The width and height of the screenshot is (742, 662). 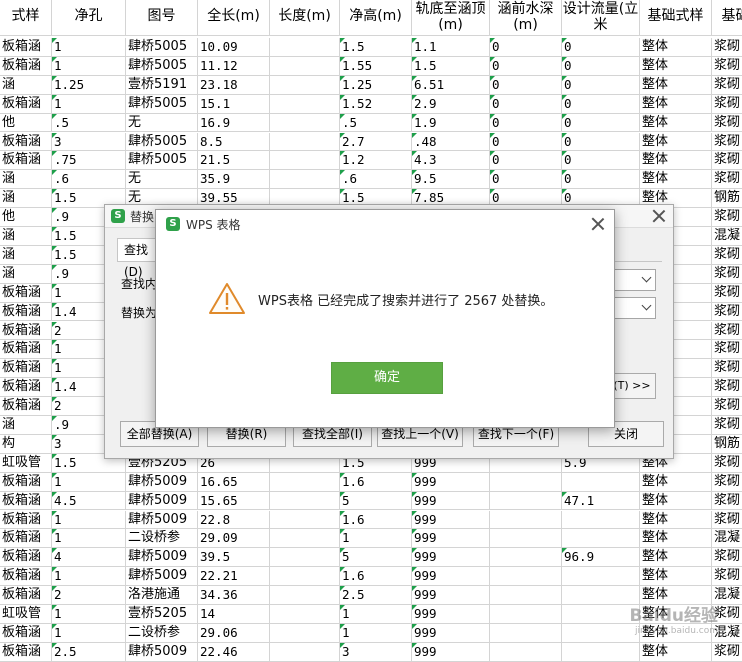 What do you see at coordinates (376, 142) in the screenshot?
I see `table-cell: 2.7` at bounding box center [376, 142].